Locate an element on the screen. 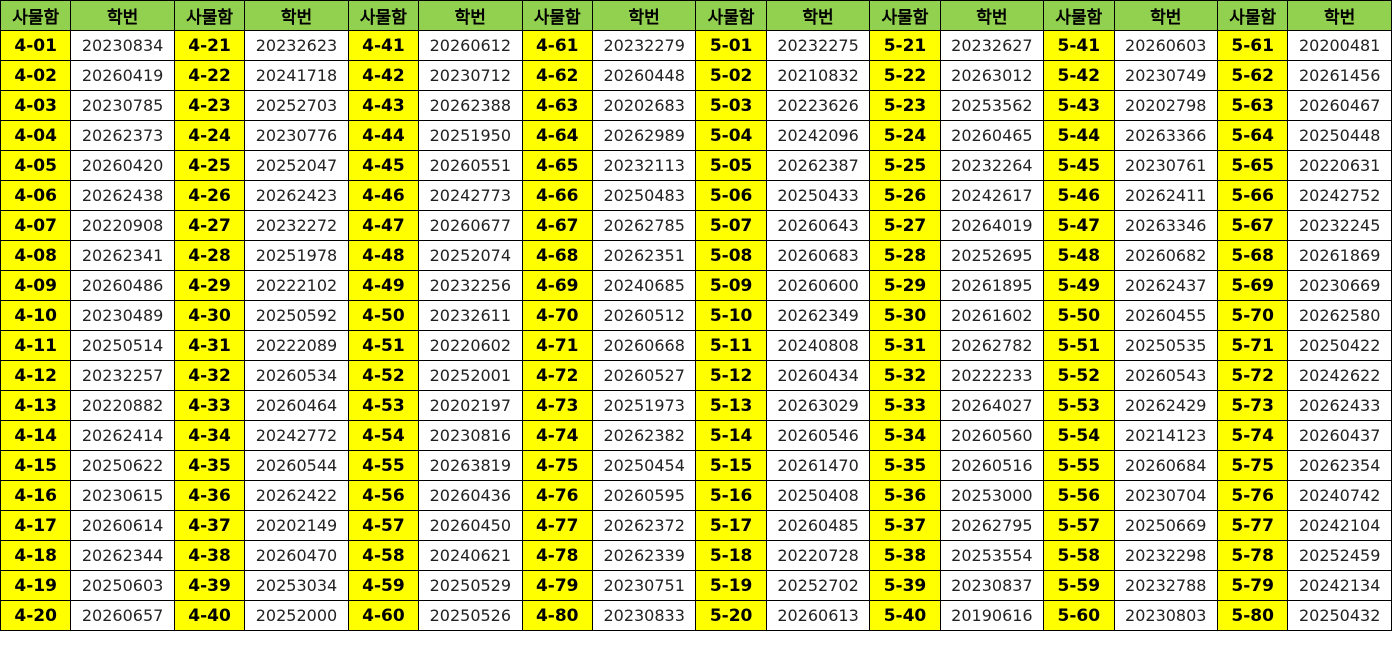 This screenshot has width=1392, height=648. student-id-cell: 20260613 is located at coordinates (818, 615).